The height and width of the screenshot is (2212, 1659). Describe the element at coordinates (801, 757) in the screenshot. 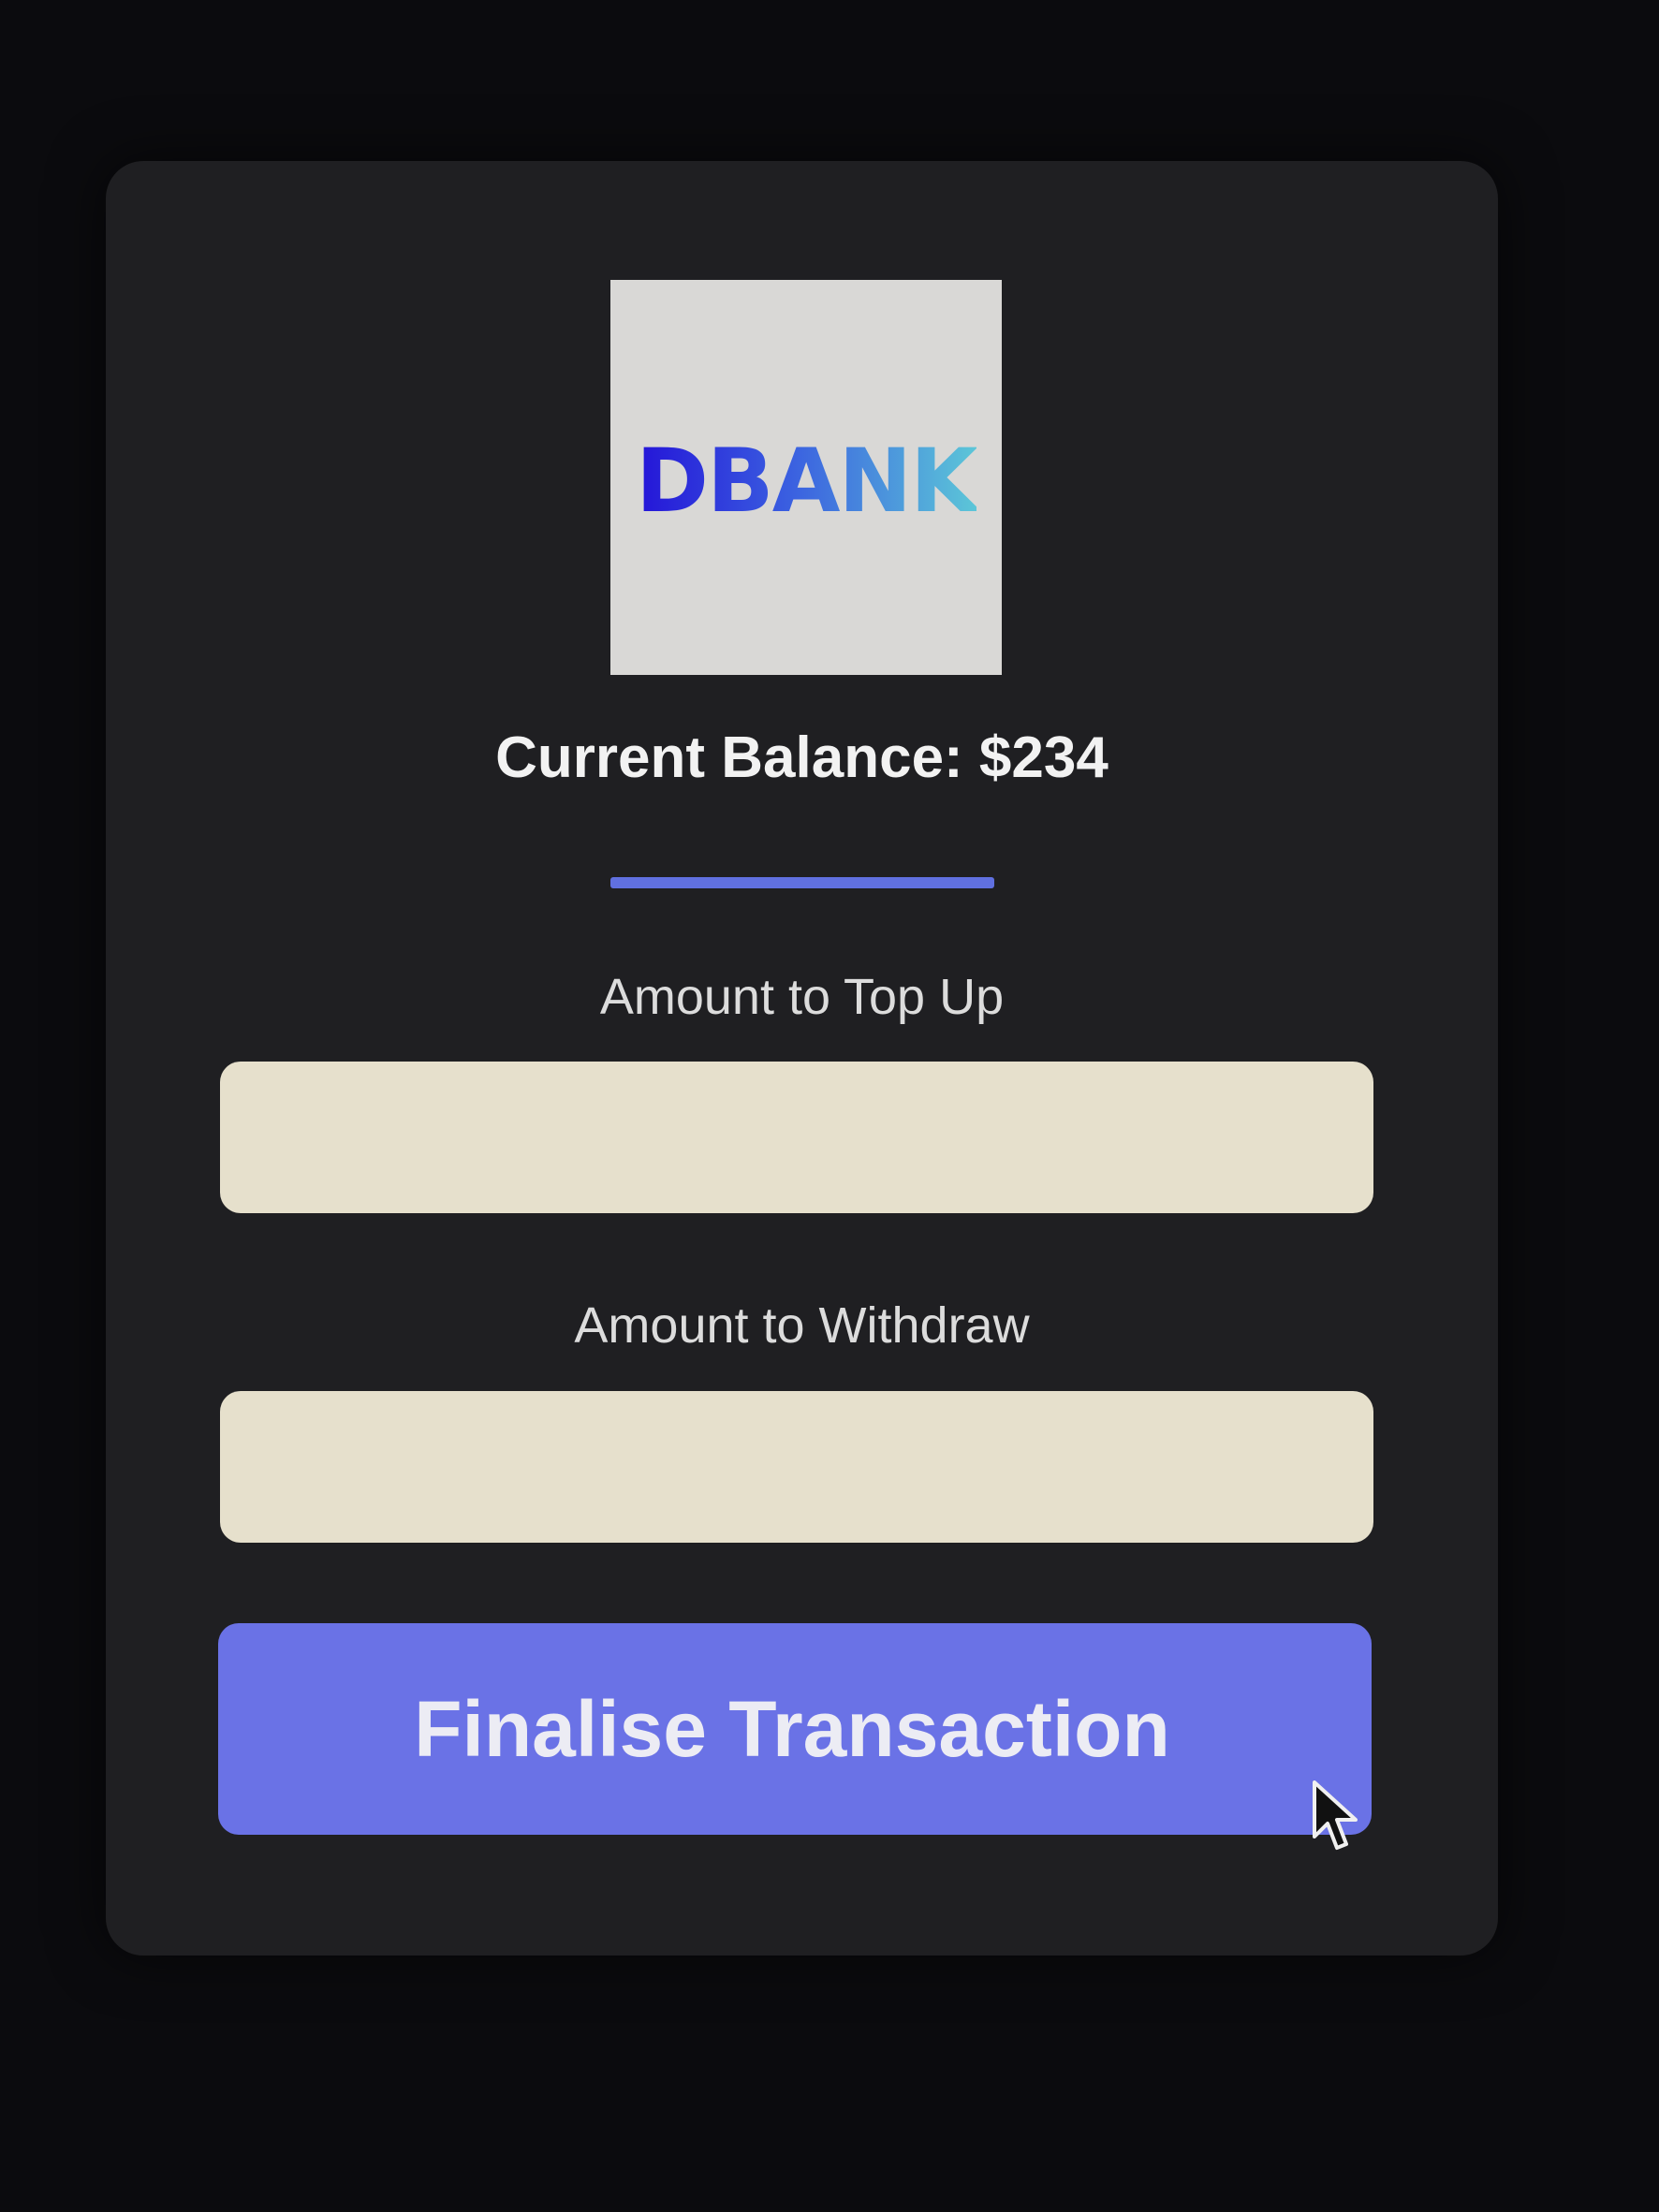

I see `current-balance: Current Balance: $234` at that location.